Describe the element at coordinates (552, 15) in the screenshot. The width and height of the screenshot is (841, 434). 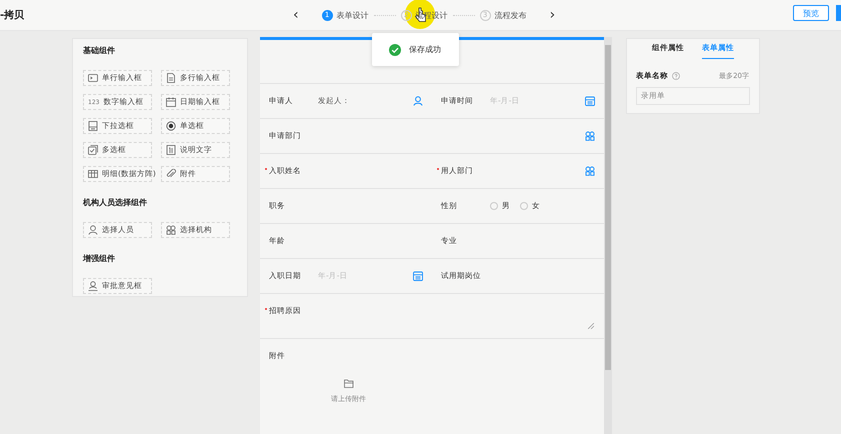
I see `next-button: ›` at that location.